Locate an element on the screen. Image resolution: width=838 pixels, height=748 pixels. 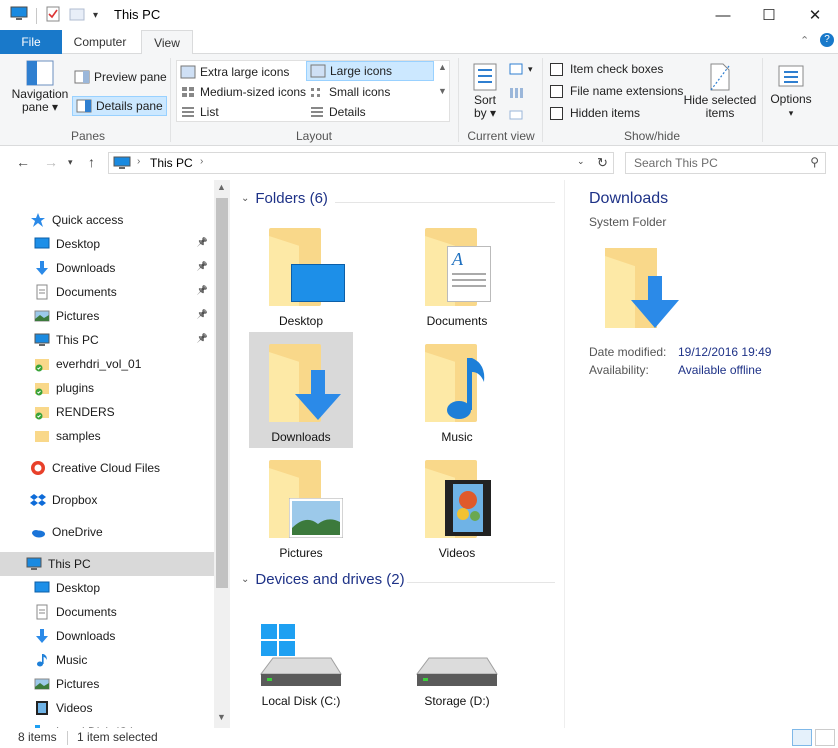
layout-scroll-control: ▲ ▼ is located at coordinates (442, 79).